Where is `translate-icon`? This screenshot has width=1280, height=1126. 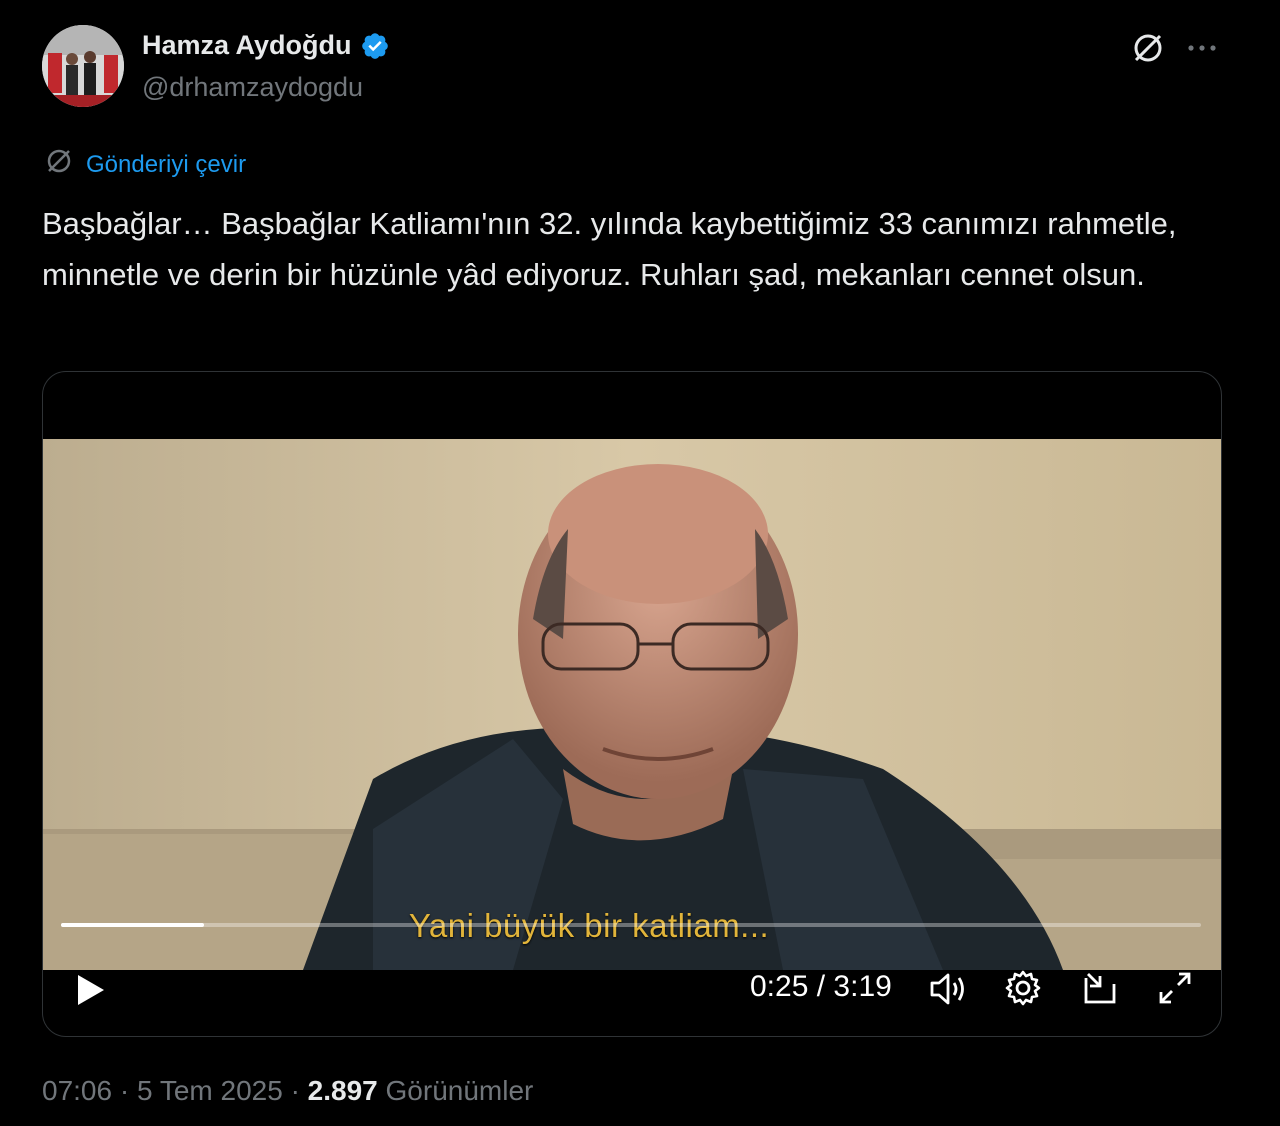 translate-icon is located at coordinates (59, 164).